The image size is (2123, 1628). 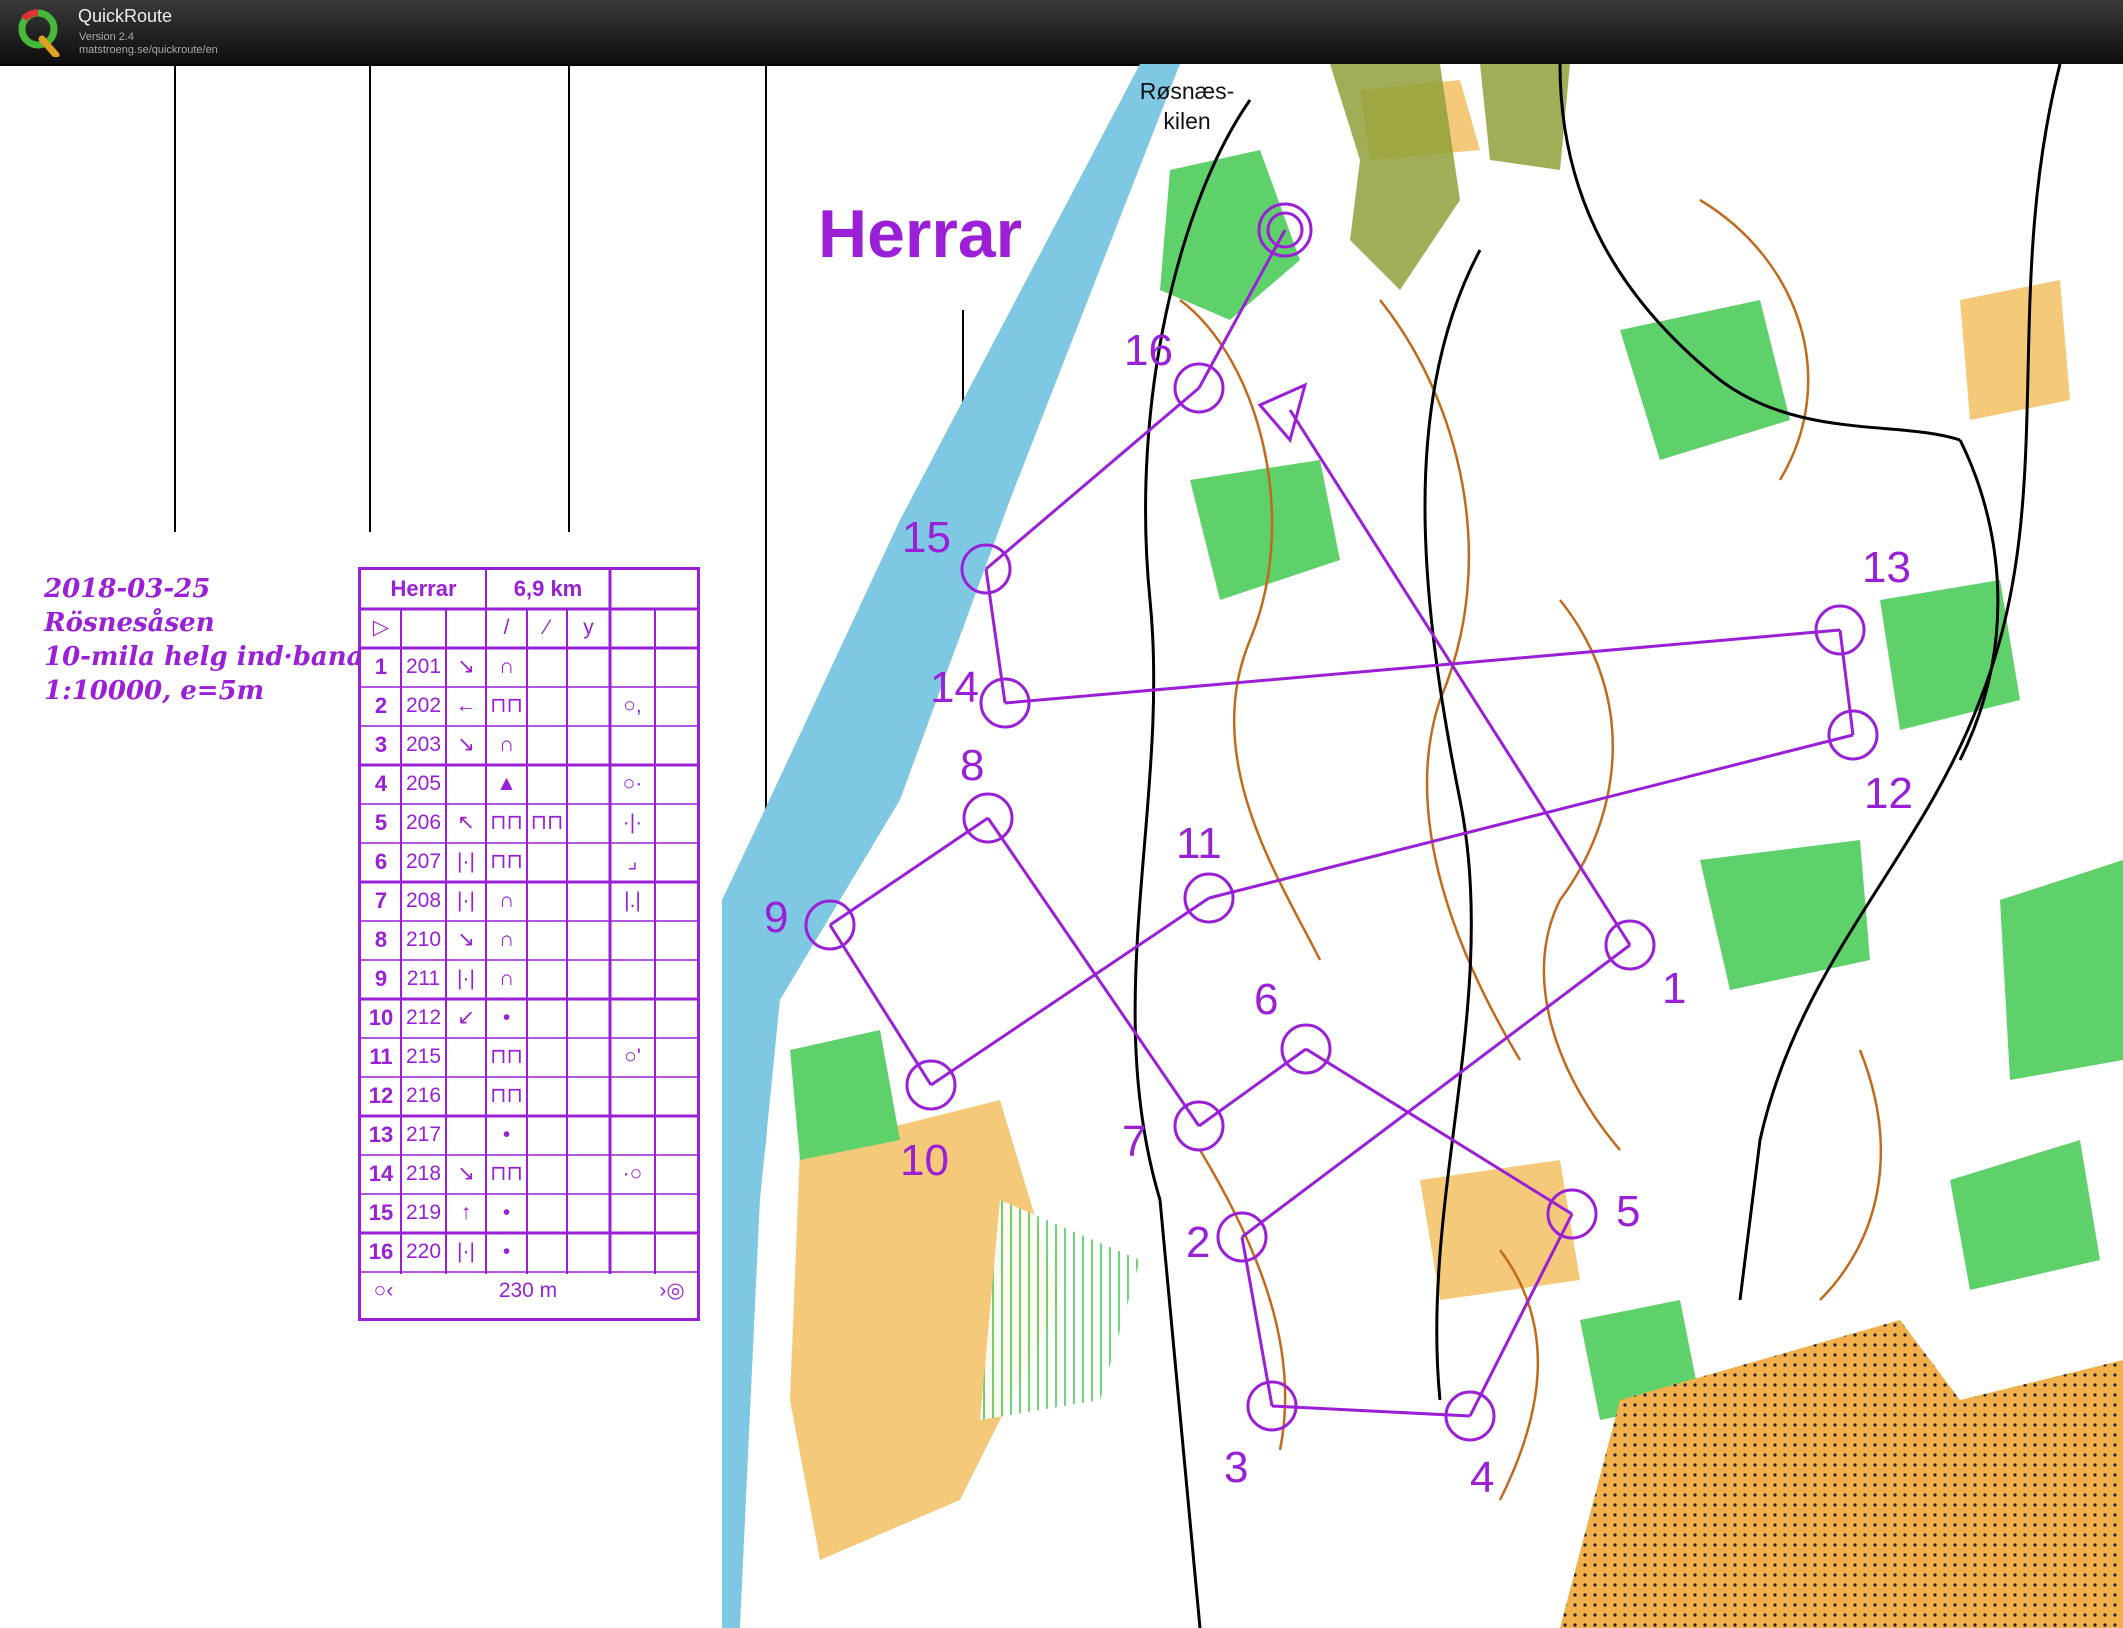 What do you see at coordinates (381, 1134) in the screenshot?
I see `description-control-number: 13` at bounding box center [381, 1134].